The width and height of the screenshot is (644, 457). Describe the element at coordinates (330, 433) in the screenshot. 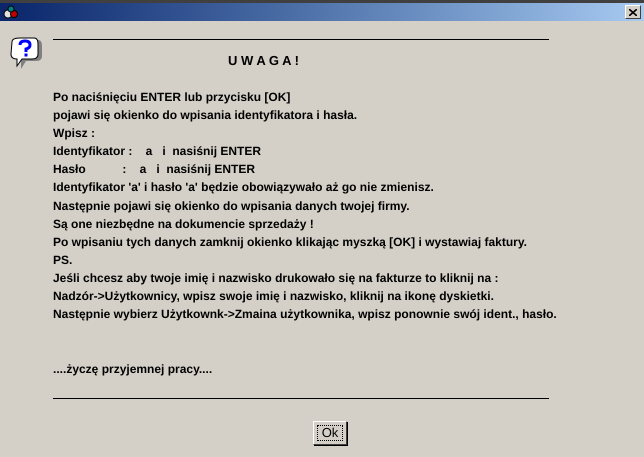

I see `ok-button: Ok` at that location.